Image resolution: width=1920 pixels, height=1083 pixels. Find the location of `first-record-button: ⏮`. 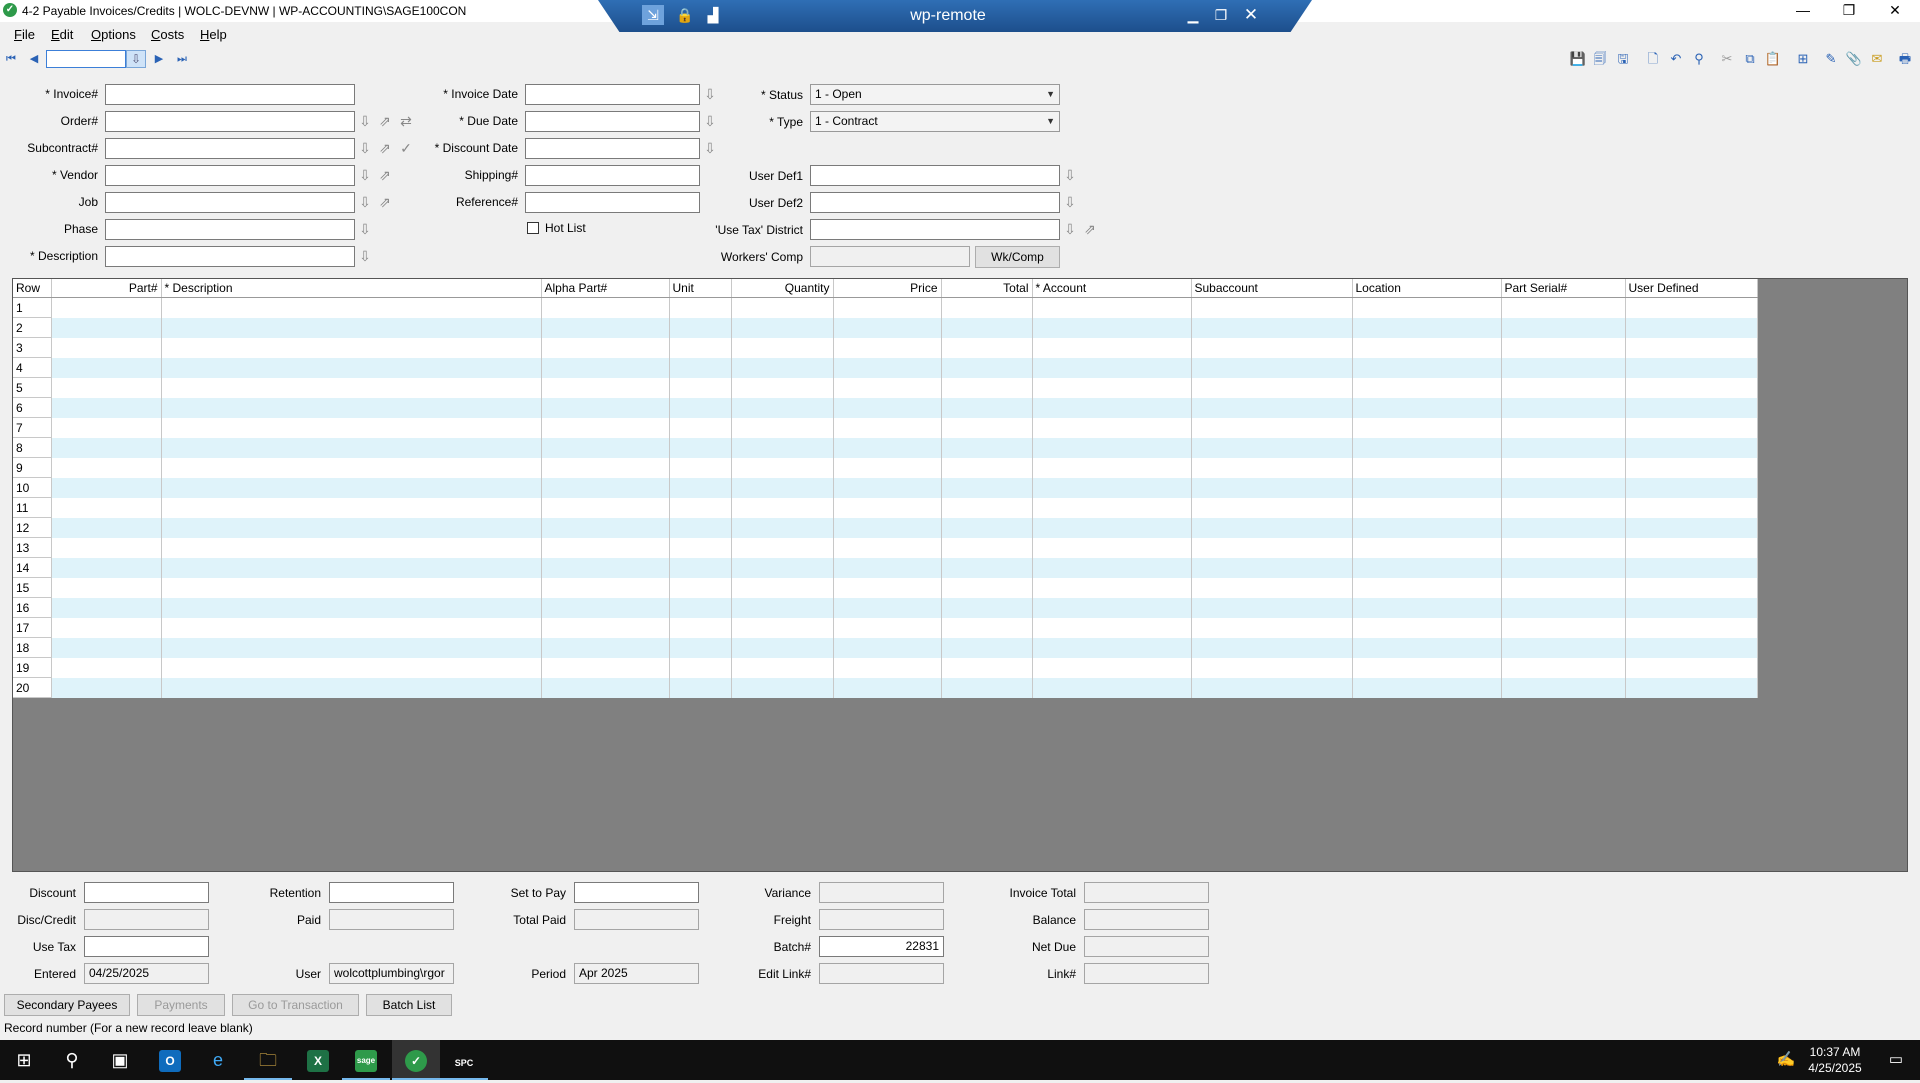

first-record-button: ⏮ is located at coordinates (11, 59).